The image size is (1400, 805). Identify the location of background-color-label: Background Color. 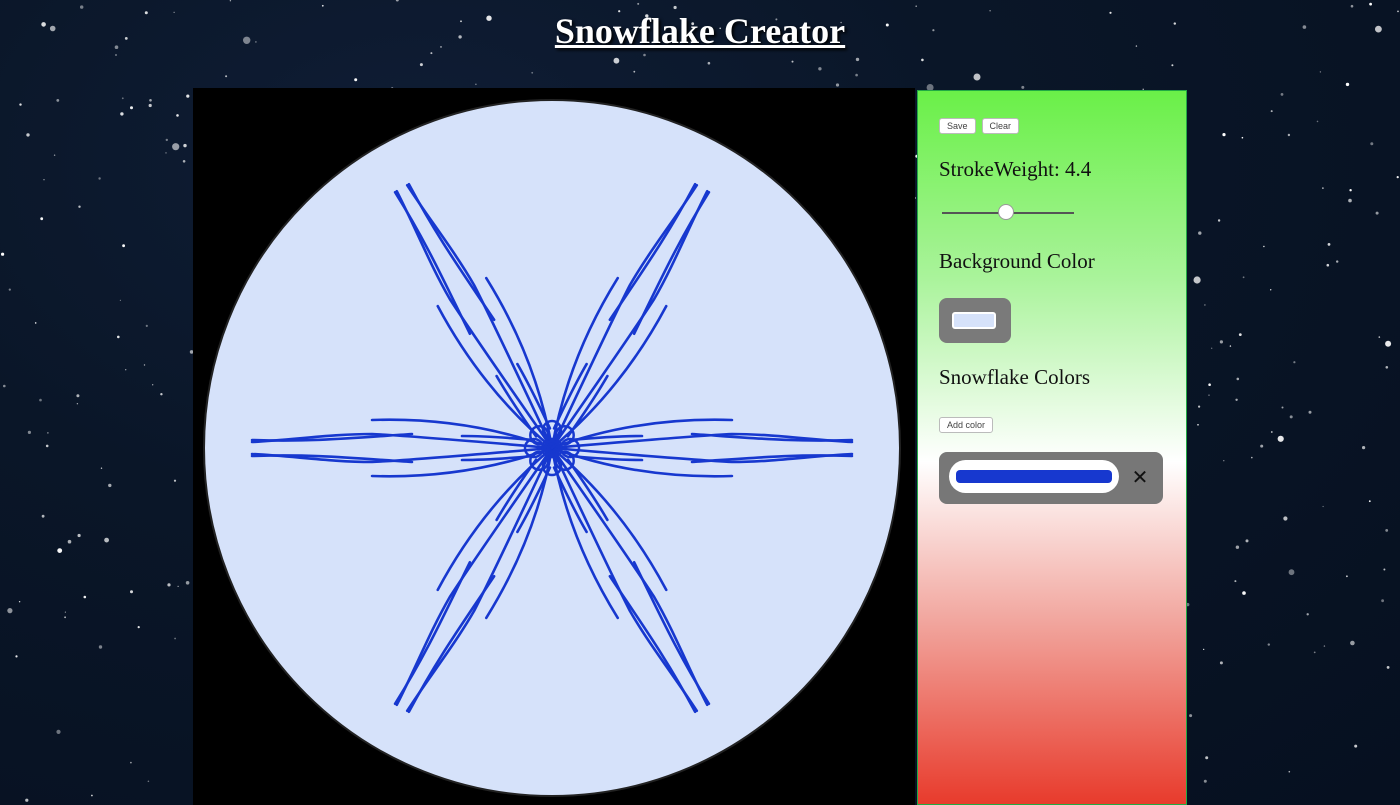
(1017, 261).